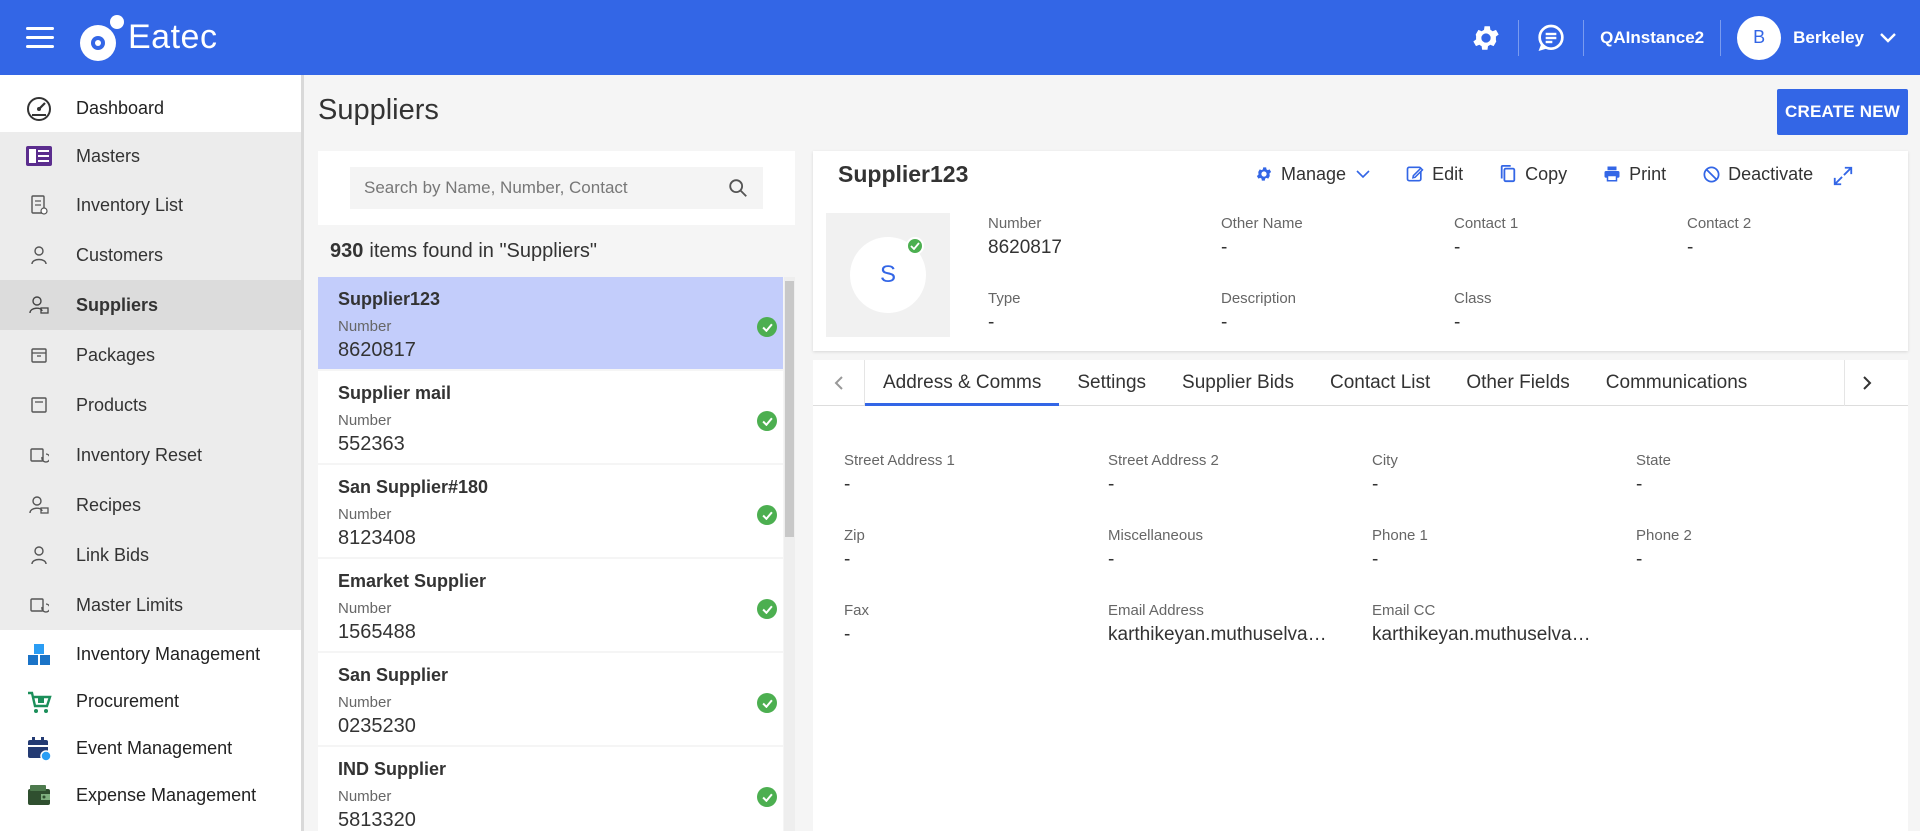 This screenshot has height=831, width=1920. What do you see at coordinates (1111, 382) in the screenshot?
I see `tab-settings: Settings` at bounding box center [1111, 382].